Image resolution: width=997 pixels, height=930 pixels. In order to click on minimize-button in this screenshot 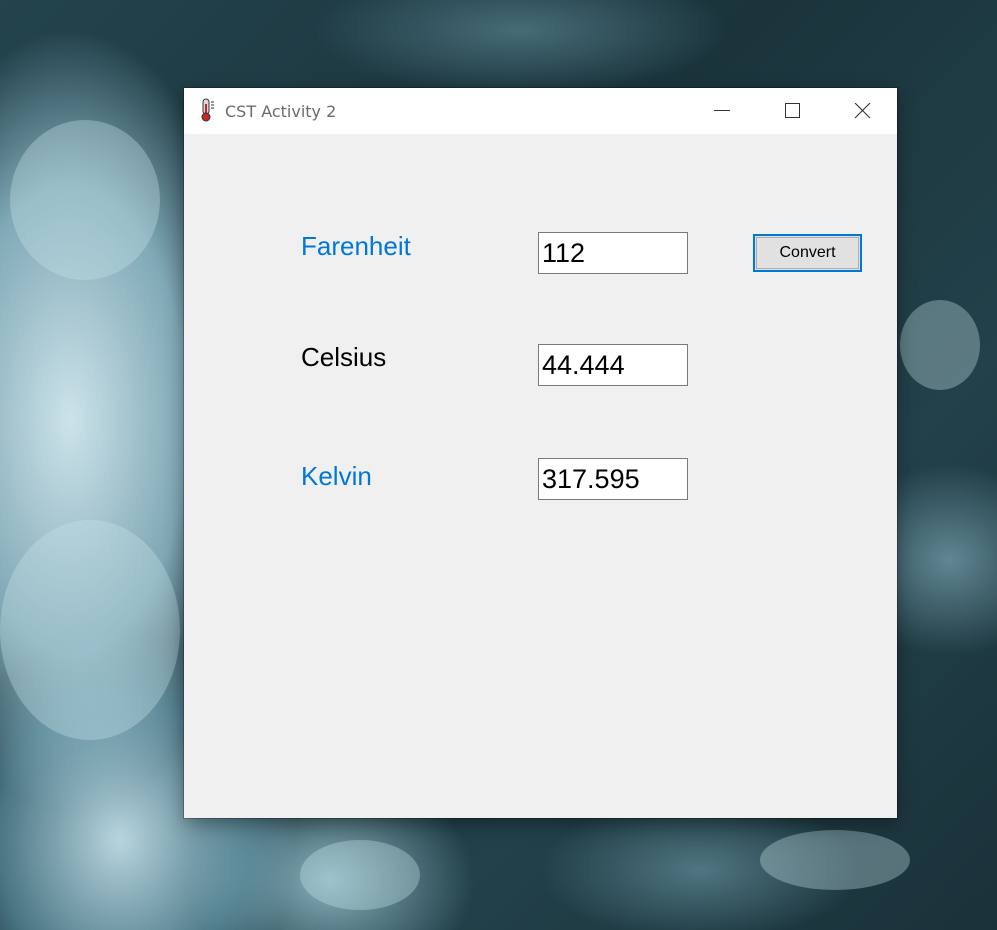, I will do `click(722, 111)`.